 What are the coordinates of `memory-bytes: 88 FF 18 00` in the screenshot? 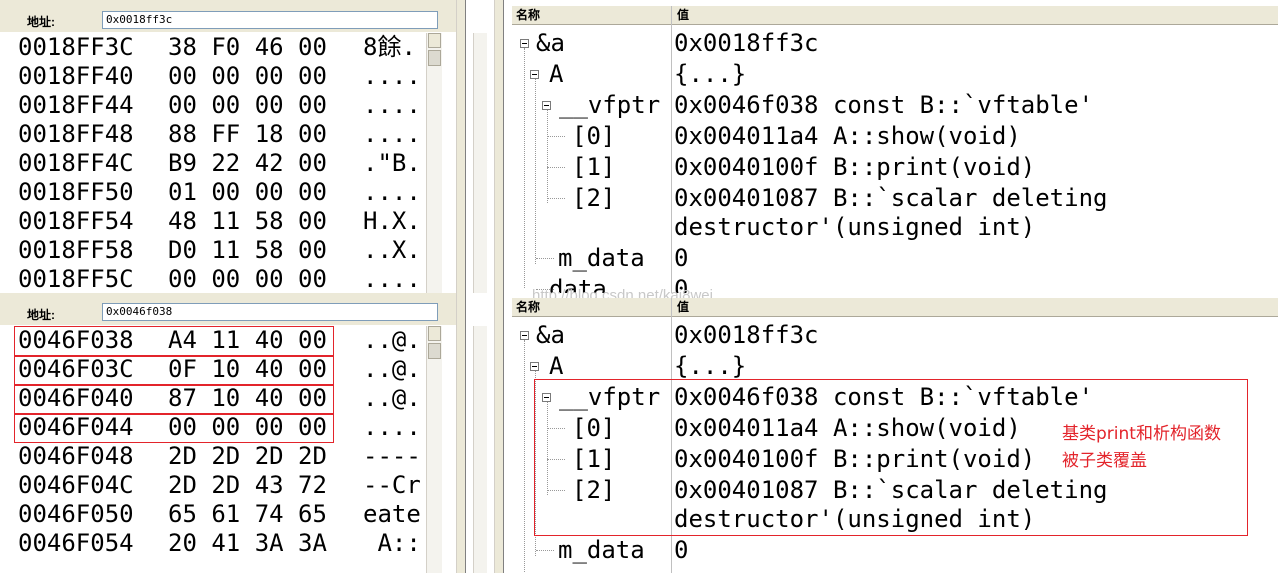 It's located at (247, 134).